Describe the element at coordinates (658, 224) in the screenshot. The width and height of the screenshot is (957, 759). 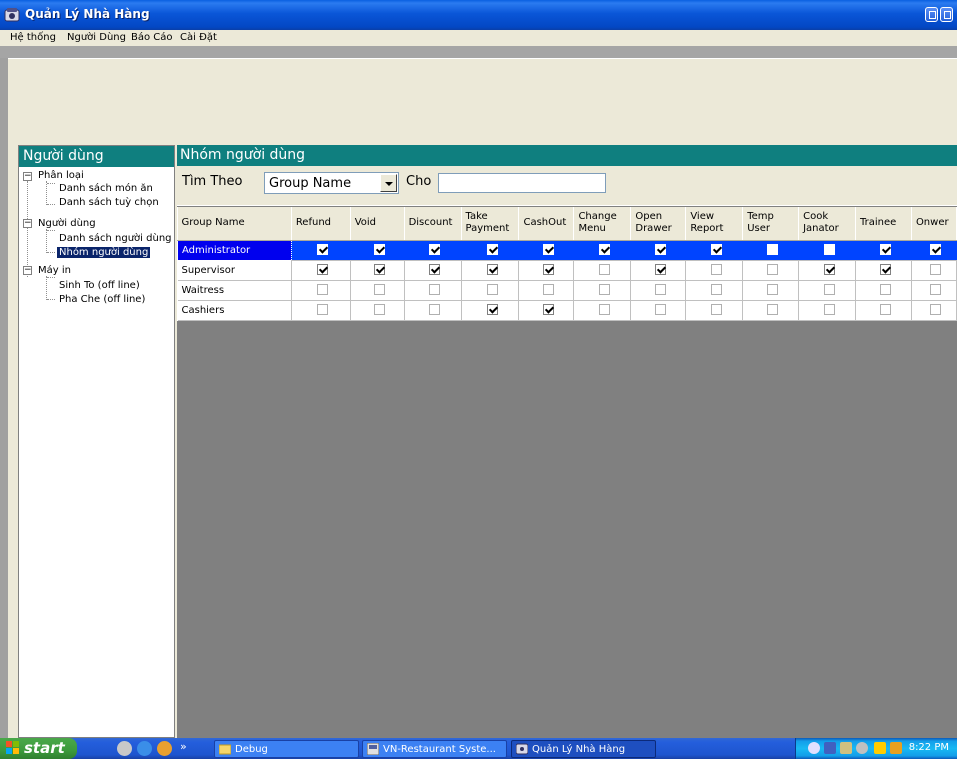
I see `column-header-open-drawer: Open Drawer` at that location.